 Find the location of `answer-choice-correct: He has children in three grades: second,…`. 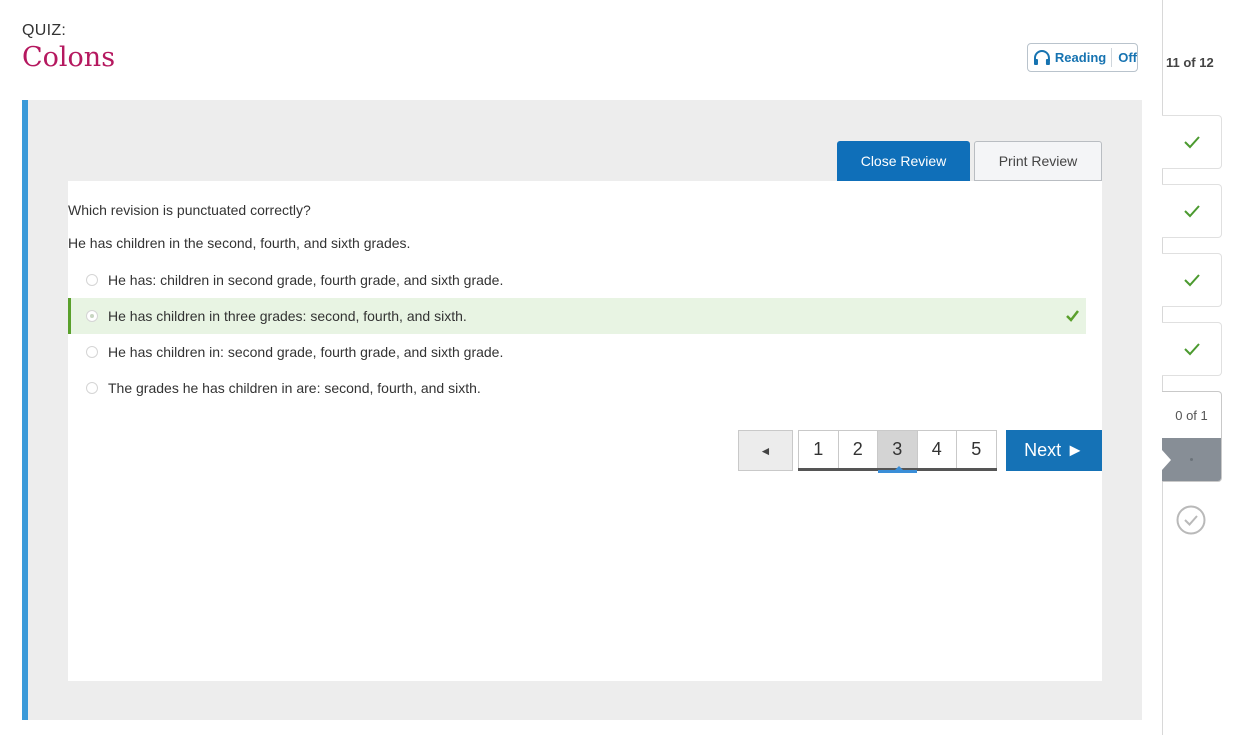

answer-choice-correct: He has children in three grades: second,… is located at coordinates (577, 316).